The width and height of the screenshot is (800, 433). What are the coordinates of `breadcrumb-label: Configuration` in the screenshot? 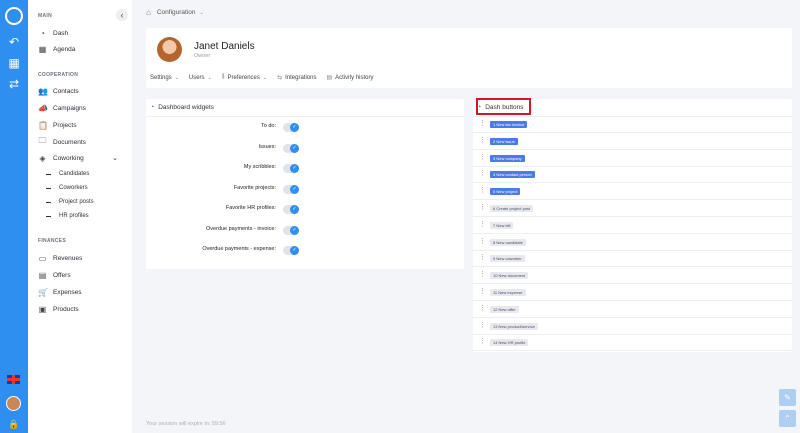 It's located at (176, 12).